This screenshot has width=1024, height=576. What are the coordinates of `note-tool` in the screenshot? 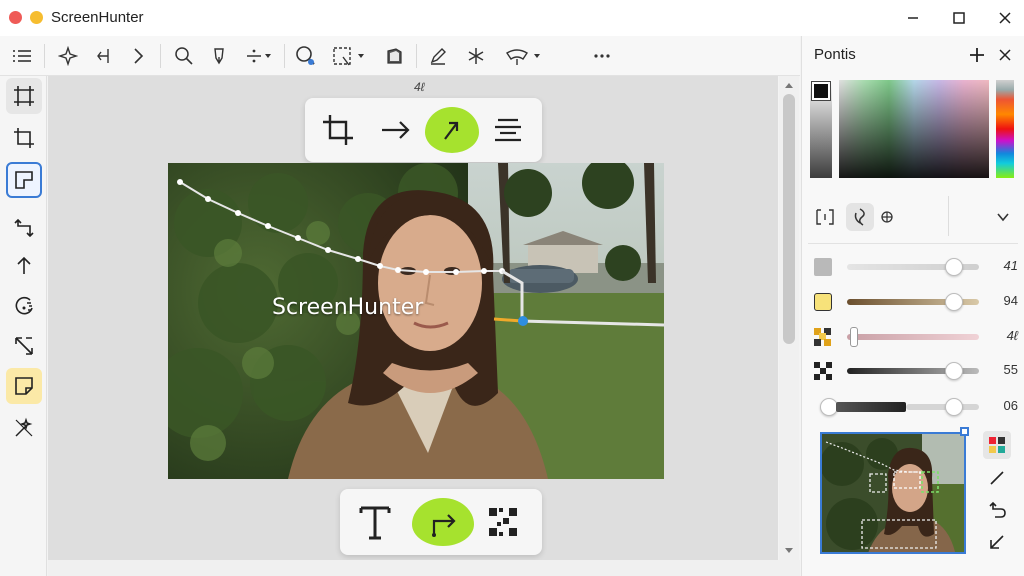 It's located at (24, 386).